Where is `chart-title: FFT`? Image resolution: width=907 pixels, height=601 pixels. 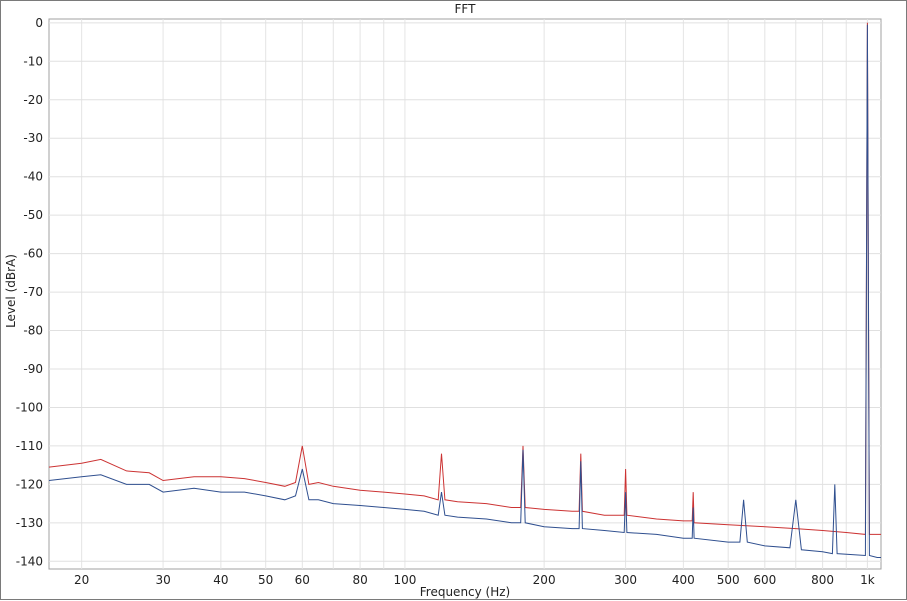 chart-title: FFT is located at coordinates (466, 9).